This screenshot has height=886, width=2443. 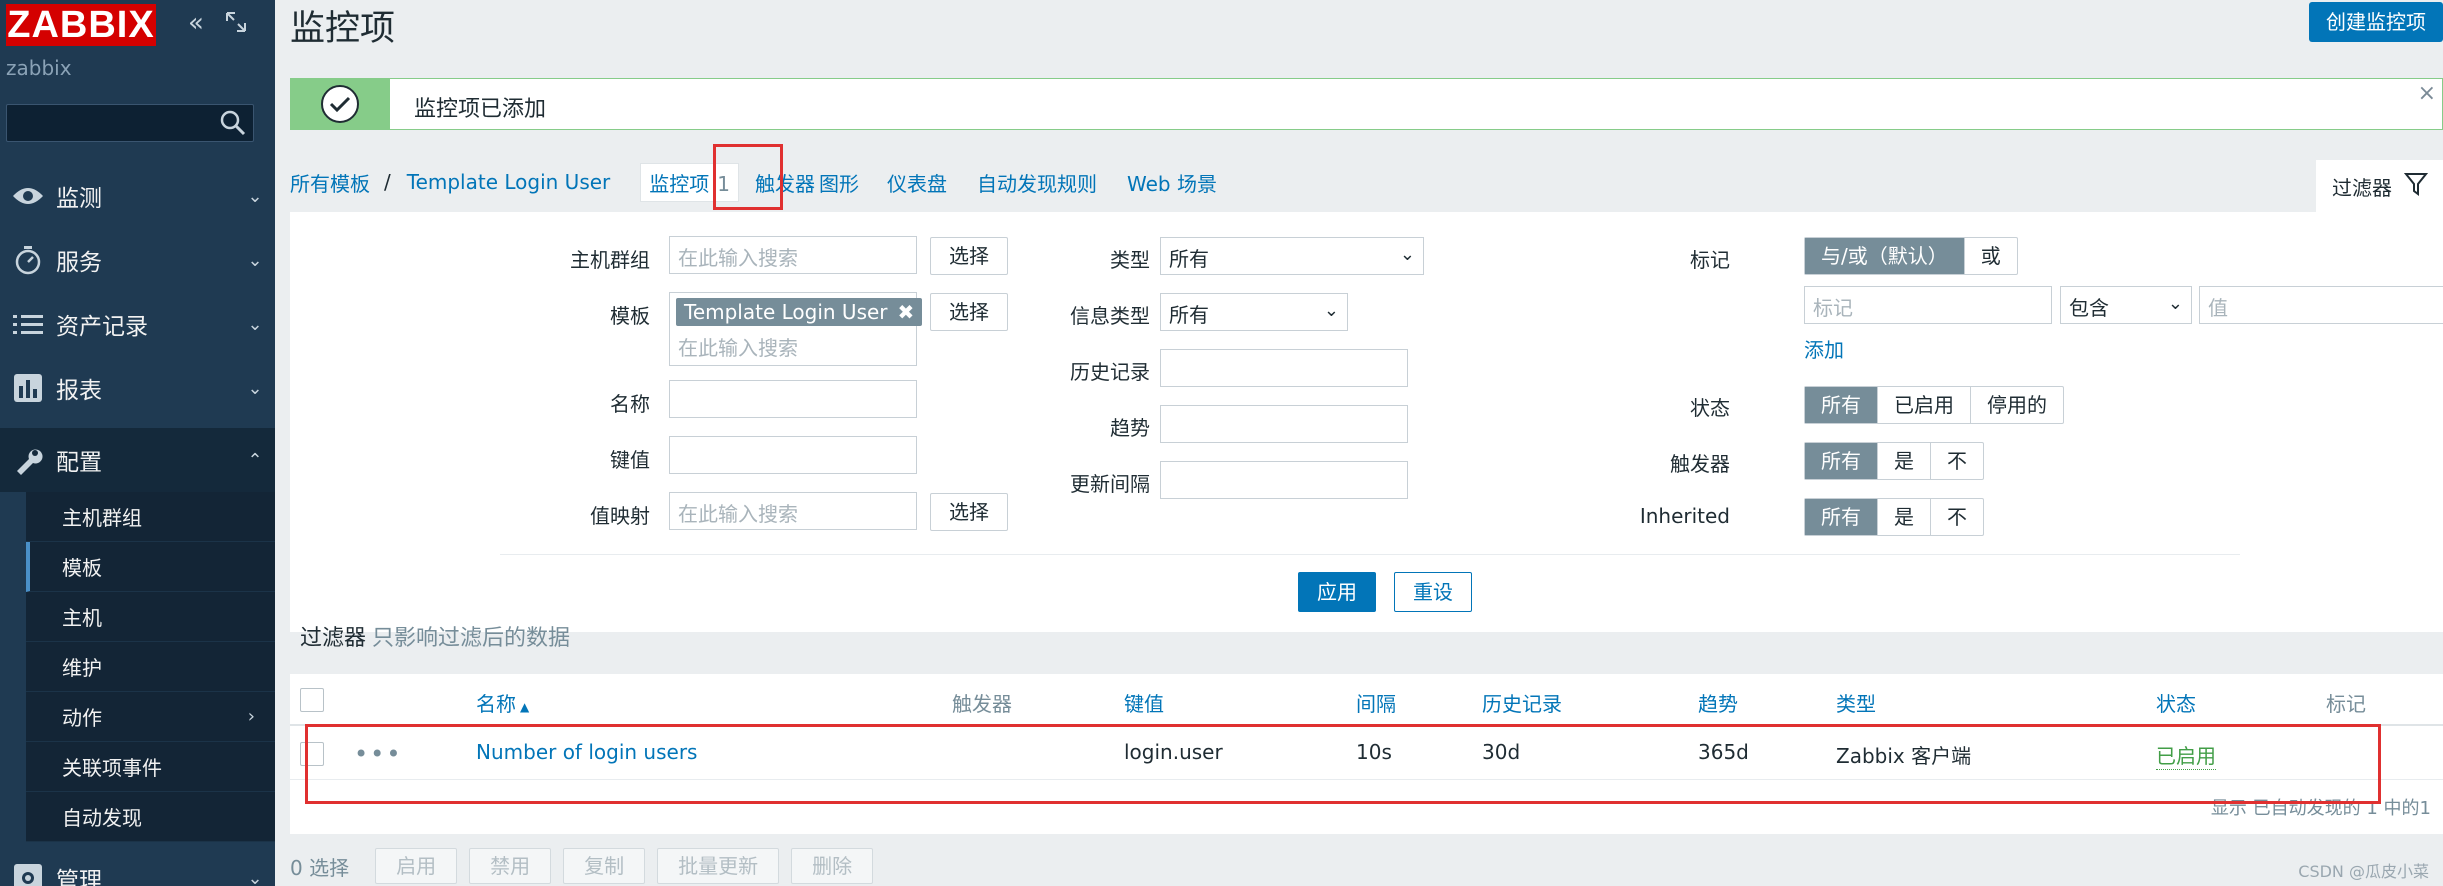 What do you see at coordinates (1841, 461) in the screenshot?
I see `triggers-all-option: 所有` at bounding box center [1841, 461].